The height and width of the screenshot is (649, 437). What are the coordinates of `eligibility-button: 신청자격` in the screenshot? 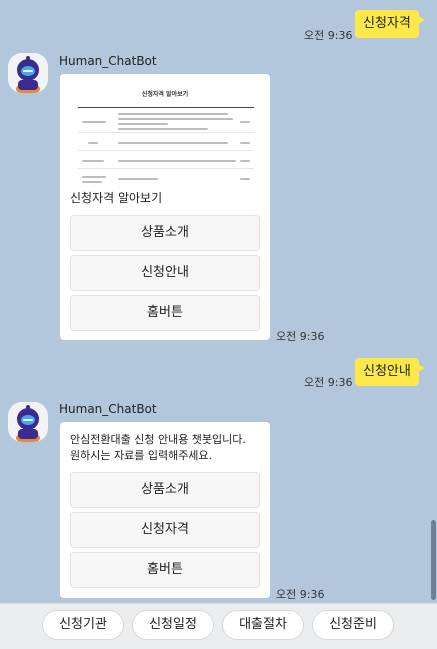 It's located at (165, 530).